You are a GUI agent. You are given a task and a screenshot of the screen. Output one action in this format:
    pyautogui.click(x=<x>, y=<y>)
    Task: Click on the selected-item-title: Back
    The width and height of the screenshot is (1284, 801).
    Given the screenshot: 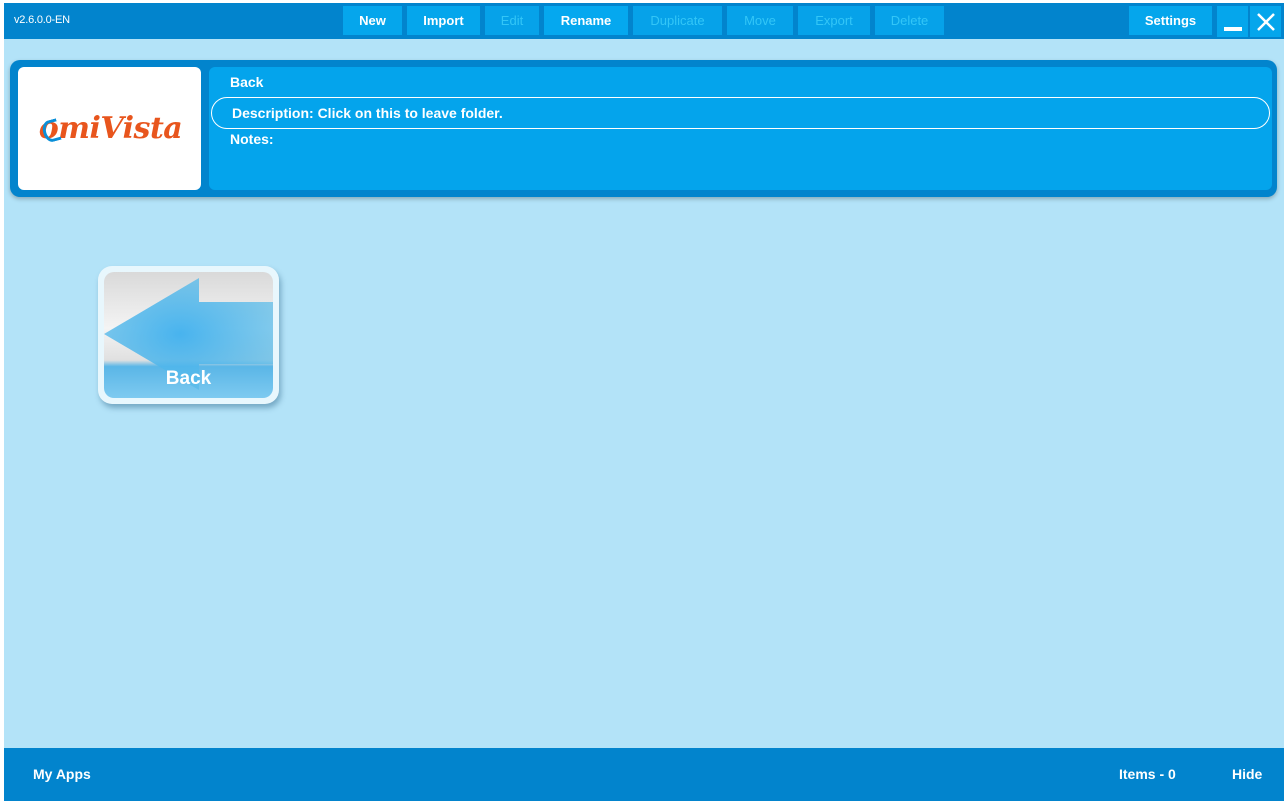 What is the action you would take?
    pyautogui.click(x=247, y=82)
    